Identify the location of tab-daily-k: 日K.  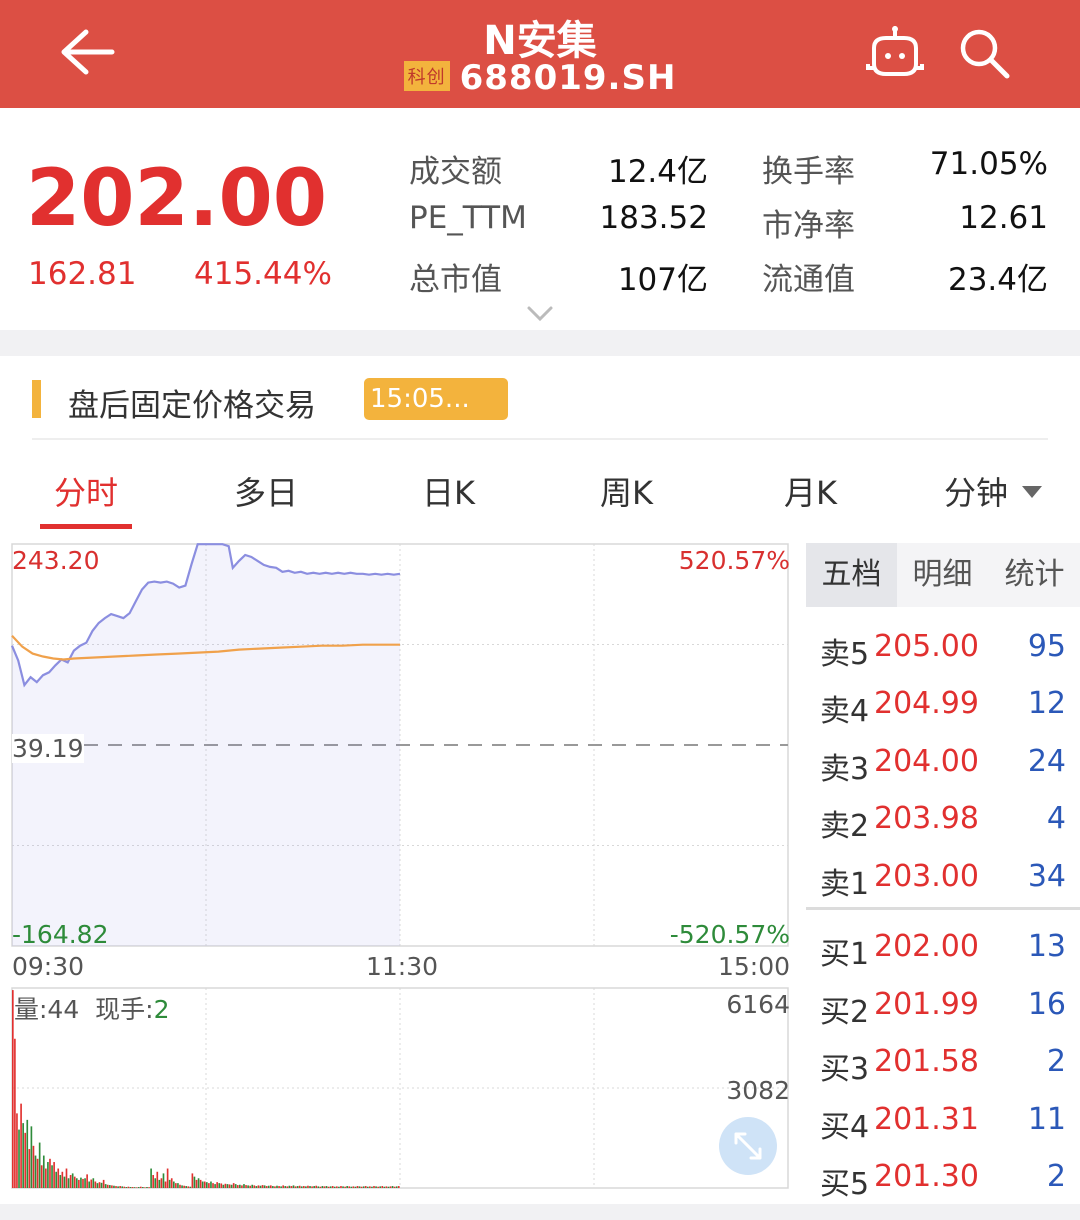
(448, 491).